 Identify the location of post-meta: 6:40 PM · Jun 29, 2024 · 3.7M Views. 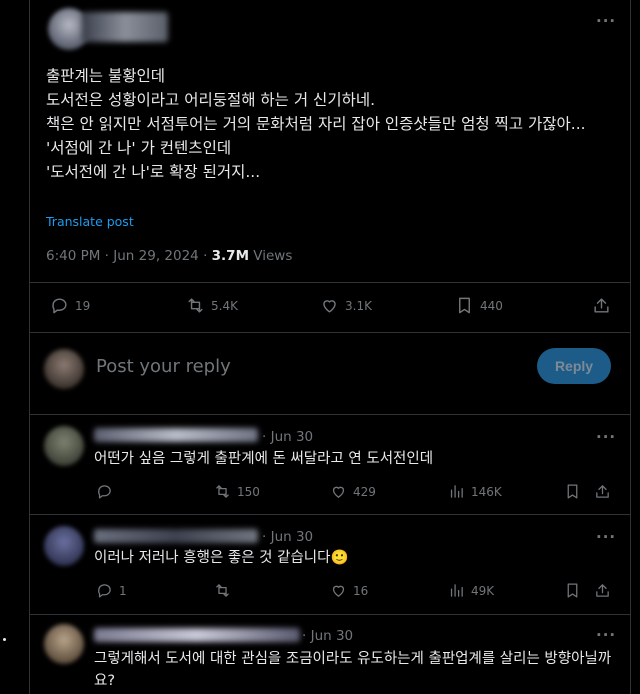
(169, 256).